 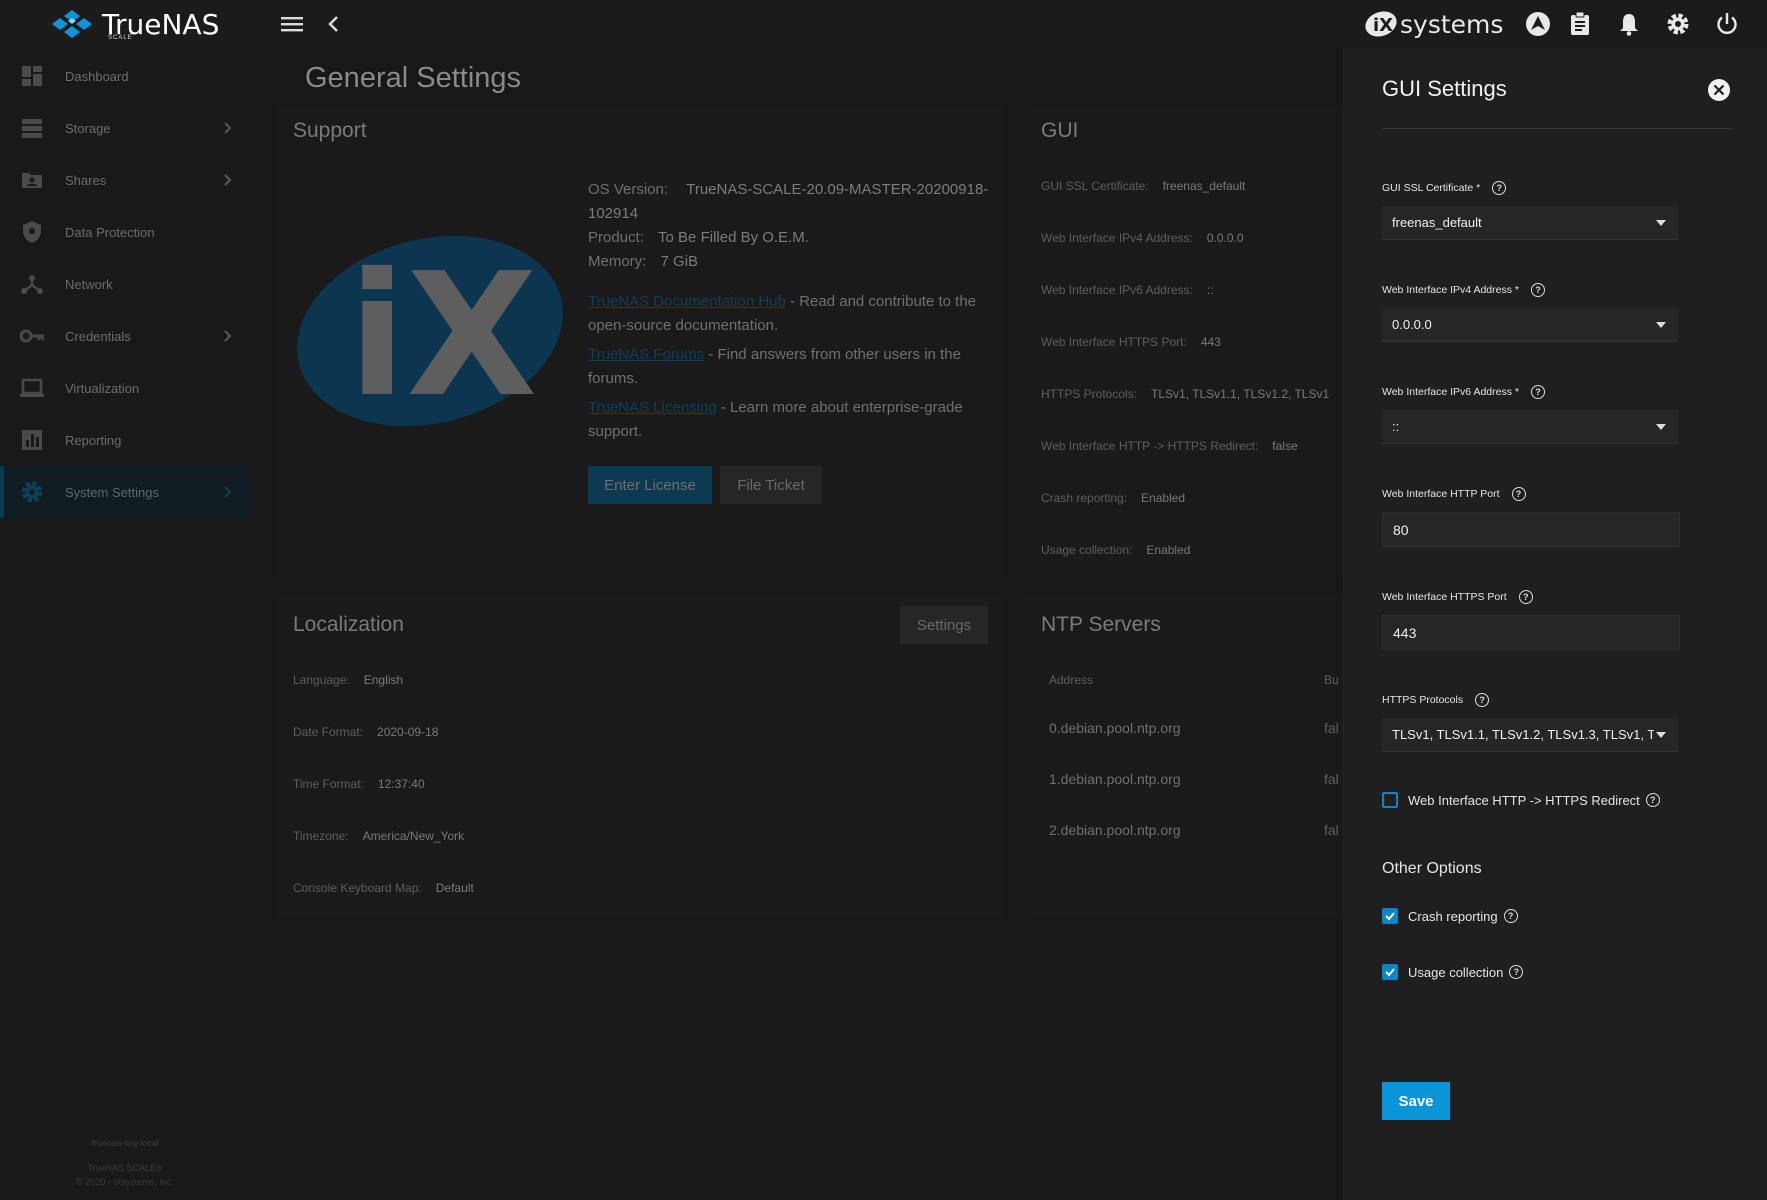 I want to click on licensing-text: - Learn more about enterprise-grade, so click(x=839, y=407).